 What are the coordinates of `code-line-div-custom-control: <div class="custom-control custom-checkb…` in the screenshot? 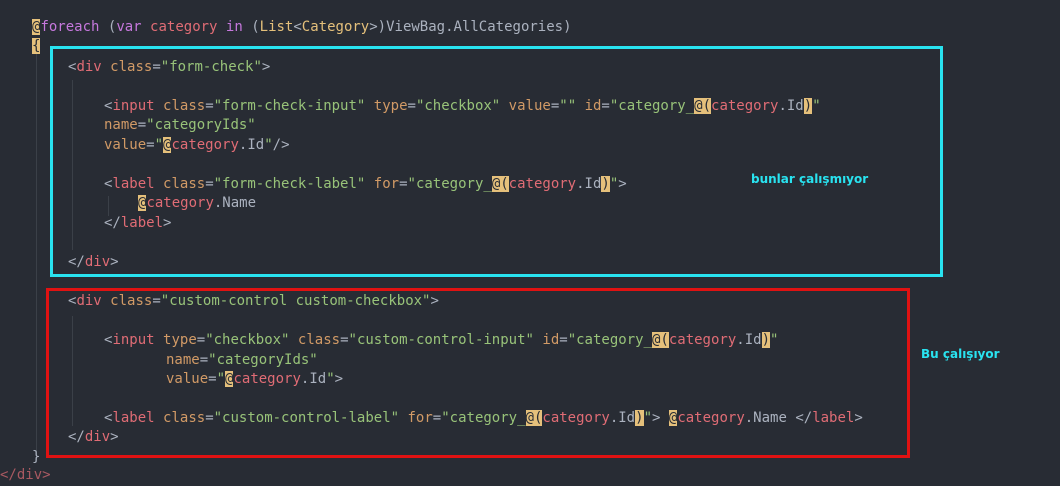 It's located at (253, 301).